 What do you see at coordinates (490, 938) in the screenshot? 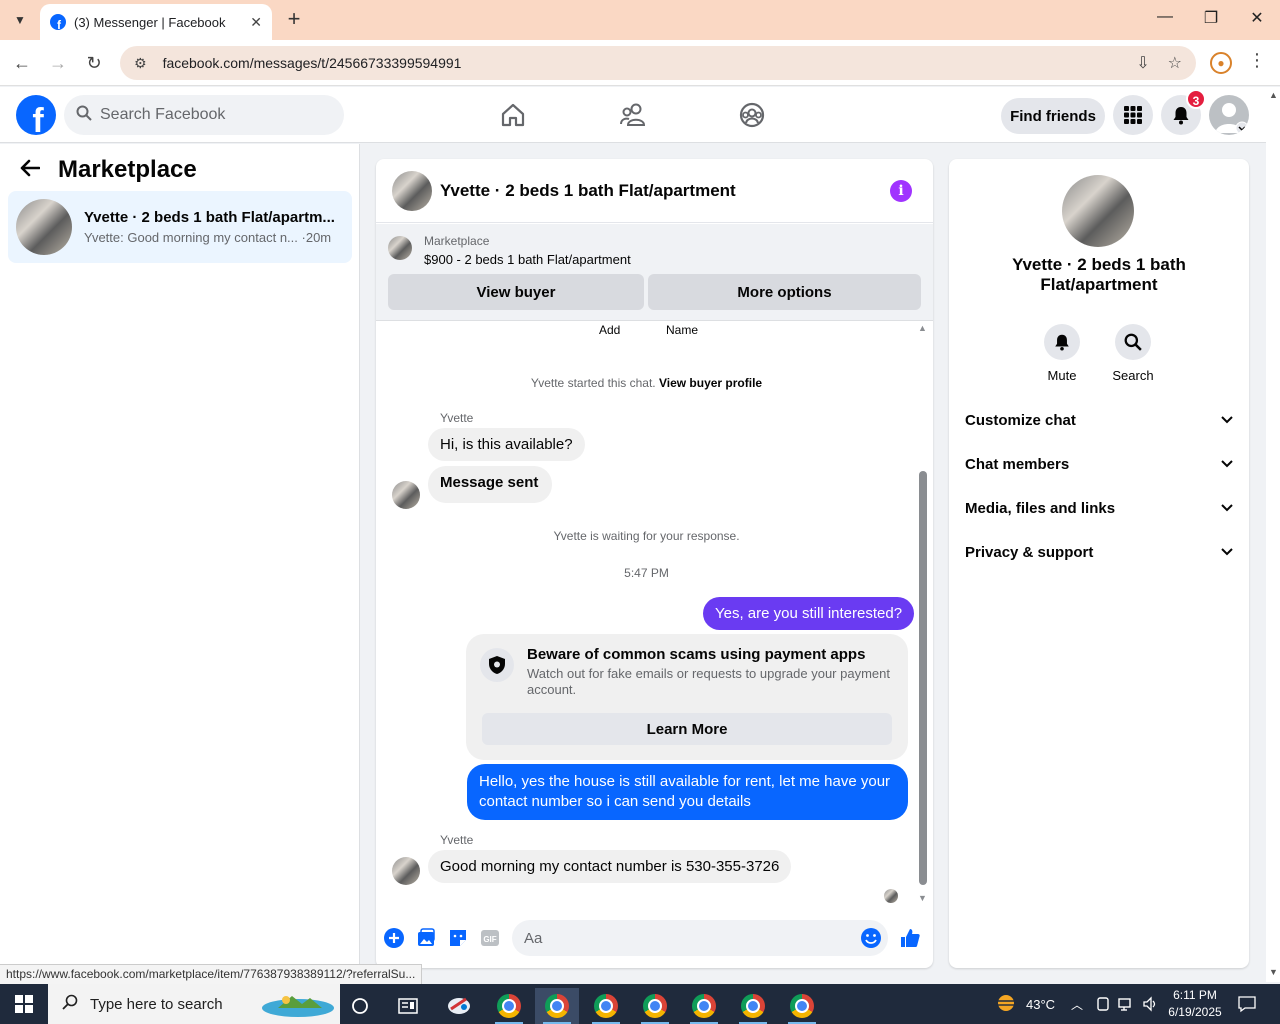
I see `gif-icon: GIF` at bounding box center [490, 938].